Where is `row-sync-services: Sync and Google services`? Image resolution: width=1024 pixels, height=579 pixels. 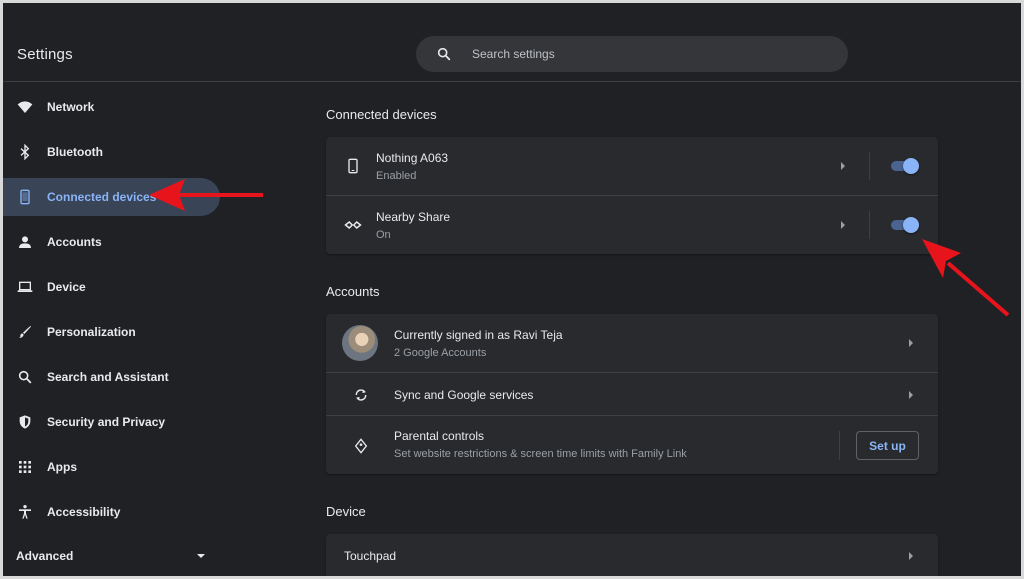 row-sync-services: Sync and Google services is located at coordinates (632, 393).